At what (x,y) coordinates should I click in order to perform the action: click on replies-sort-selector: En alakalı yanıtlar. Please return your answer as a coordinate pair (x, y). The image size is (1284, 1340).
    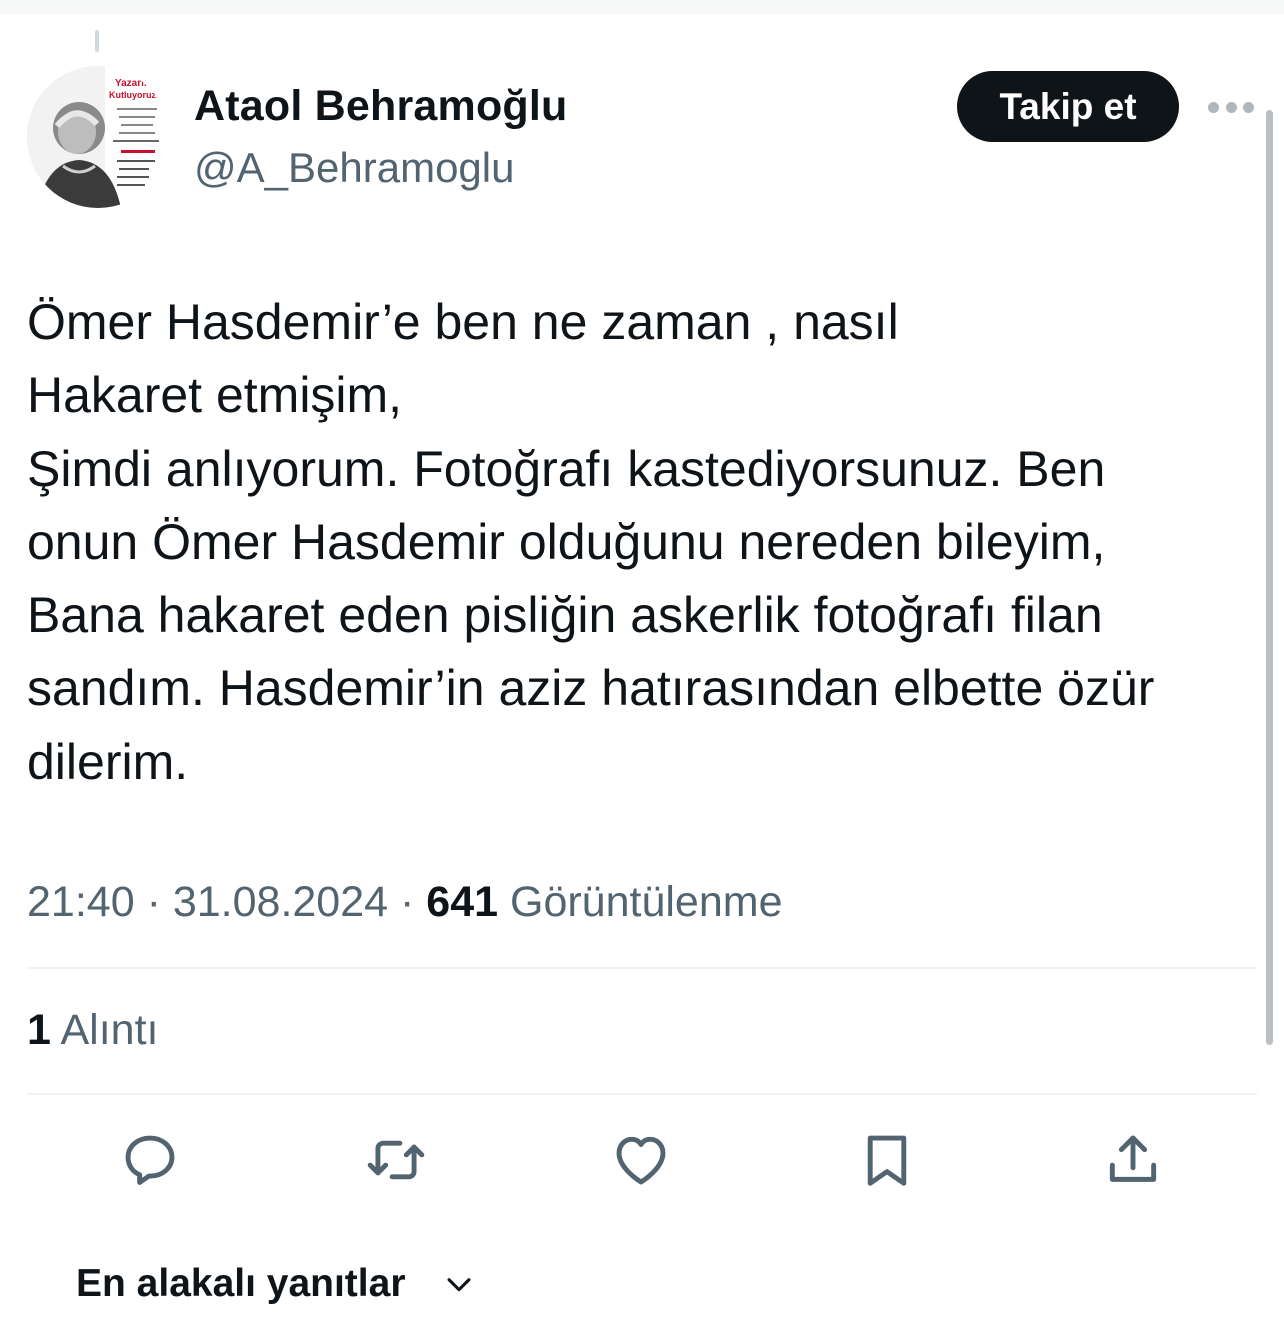
    Looking at the image, I should click on (276, 1284).